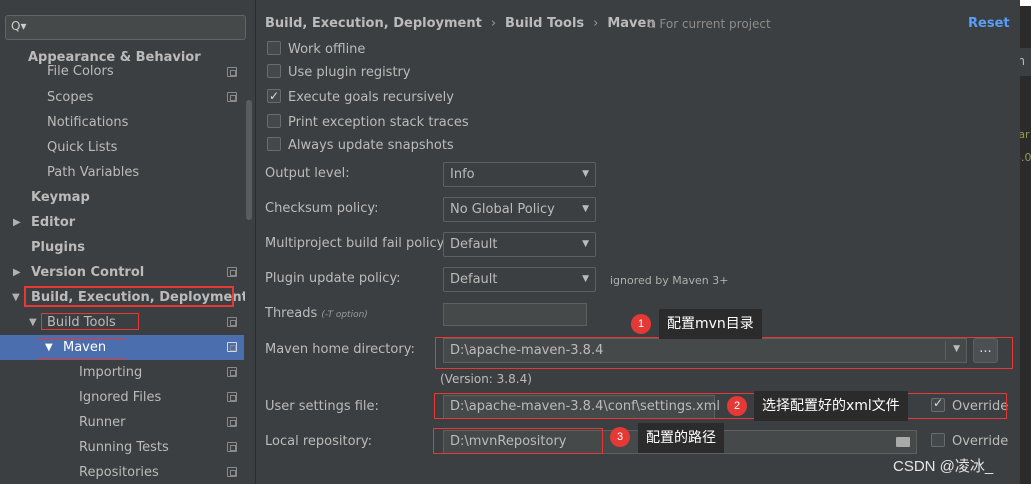 The width and height of the screenshot is (1031, 484). What do you see at coordinates (1025, 3) in the screenshot?
I see `background-window-edge` at bounding box center [1025, 3].